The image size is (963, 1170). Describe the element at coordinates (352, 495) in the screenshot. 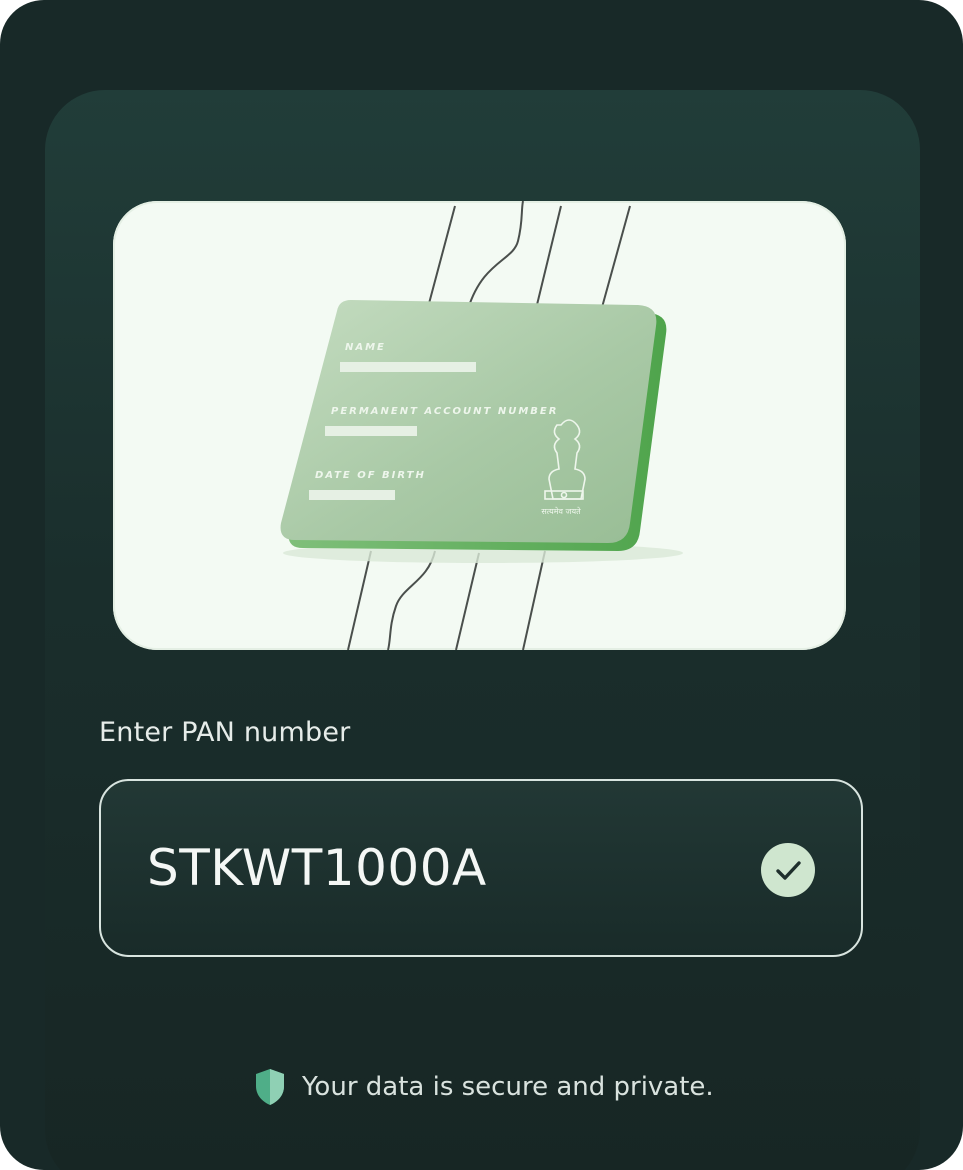

I see `card-dob-bar` at that location.